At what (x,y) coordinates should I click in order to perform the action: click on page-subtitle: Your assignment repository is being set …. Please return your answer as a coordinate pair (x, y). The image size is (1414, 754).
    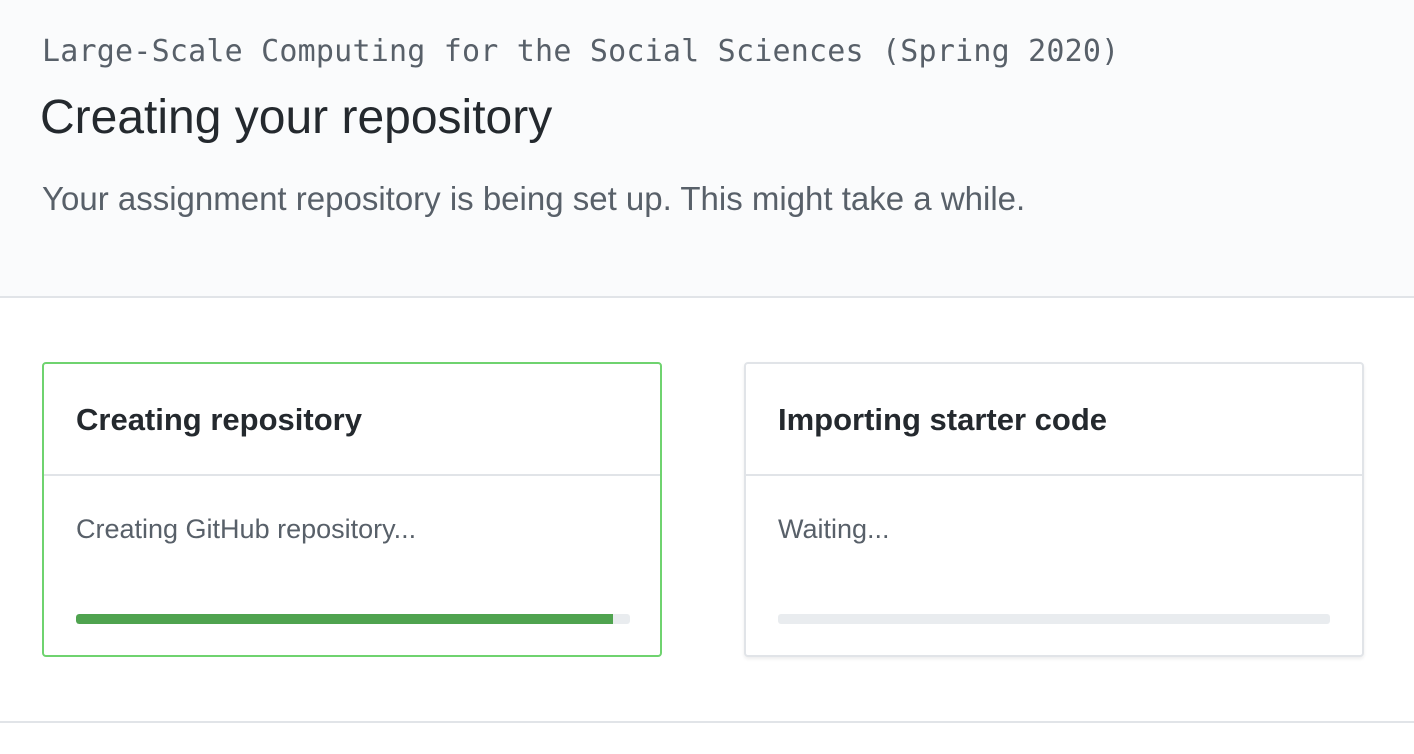
    Looking at the image, I should click on (534, 198).